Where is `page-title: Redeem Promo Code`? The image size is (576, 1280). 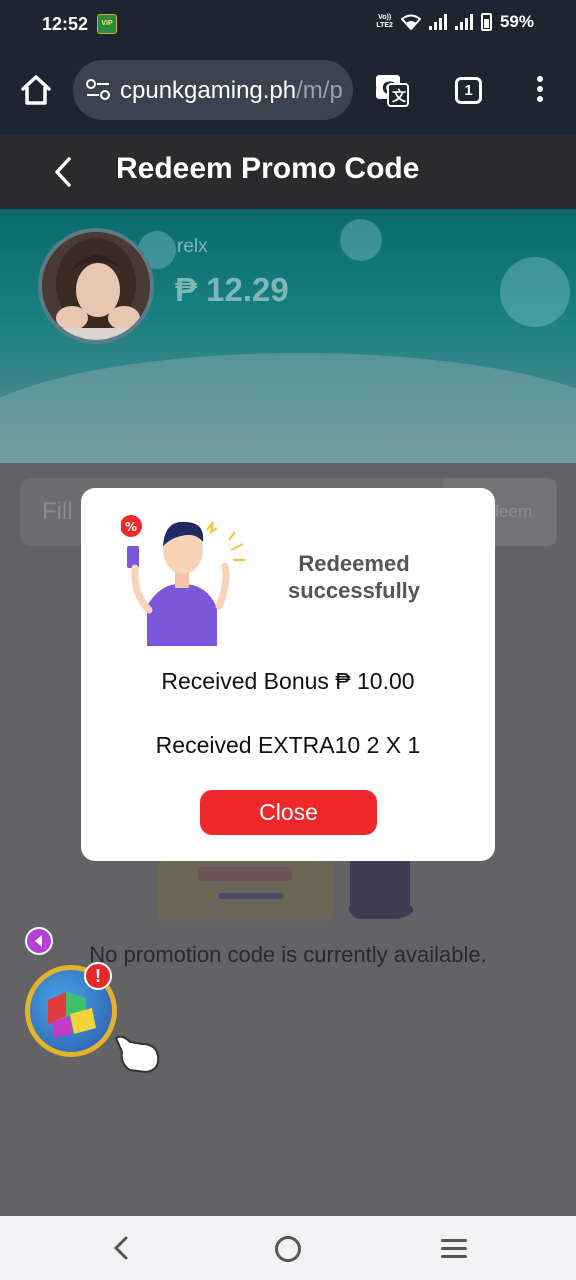
page-title: Redeem Promo Code is located at coordinates (268, 168).